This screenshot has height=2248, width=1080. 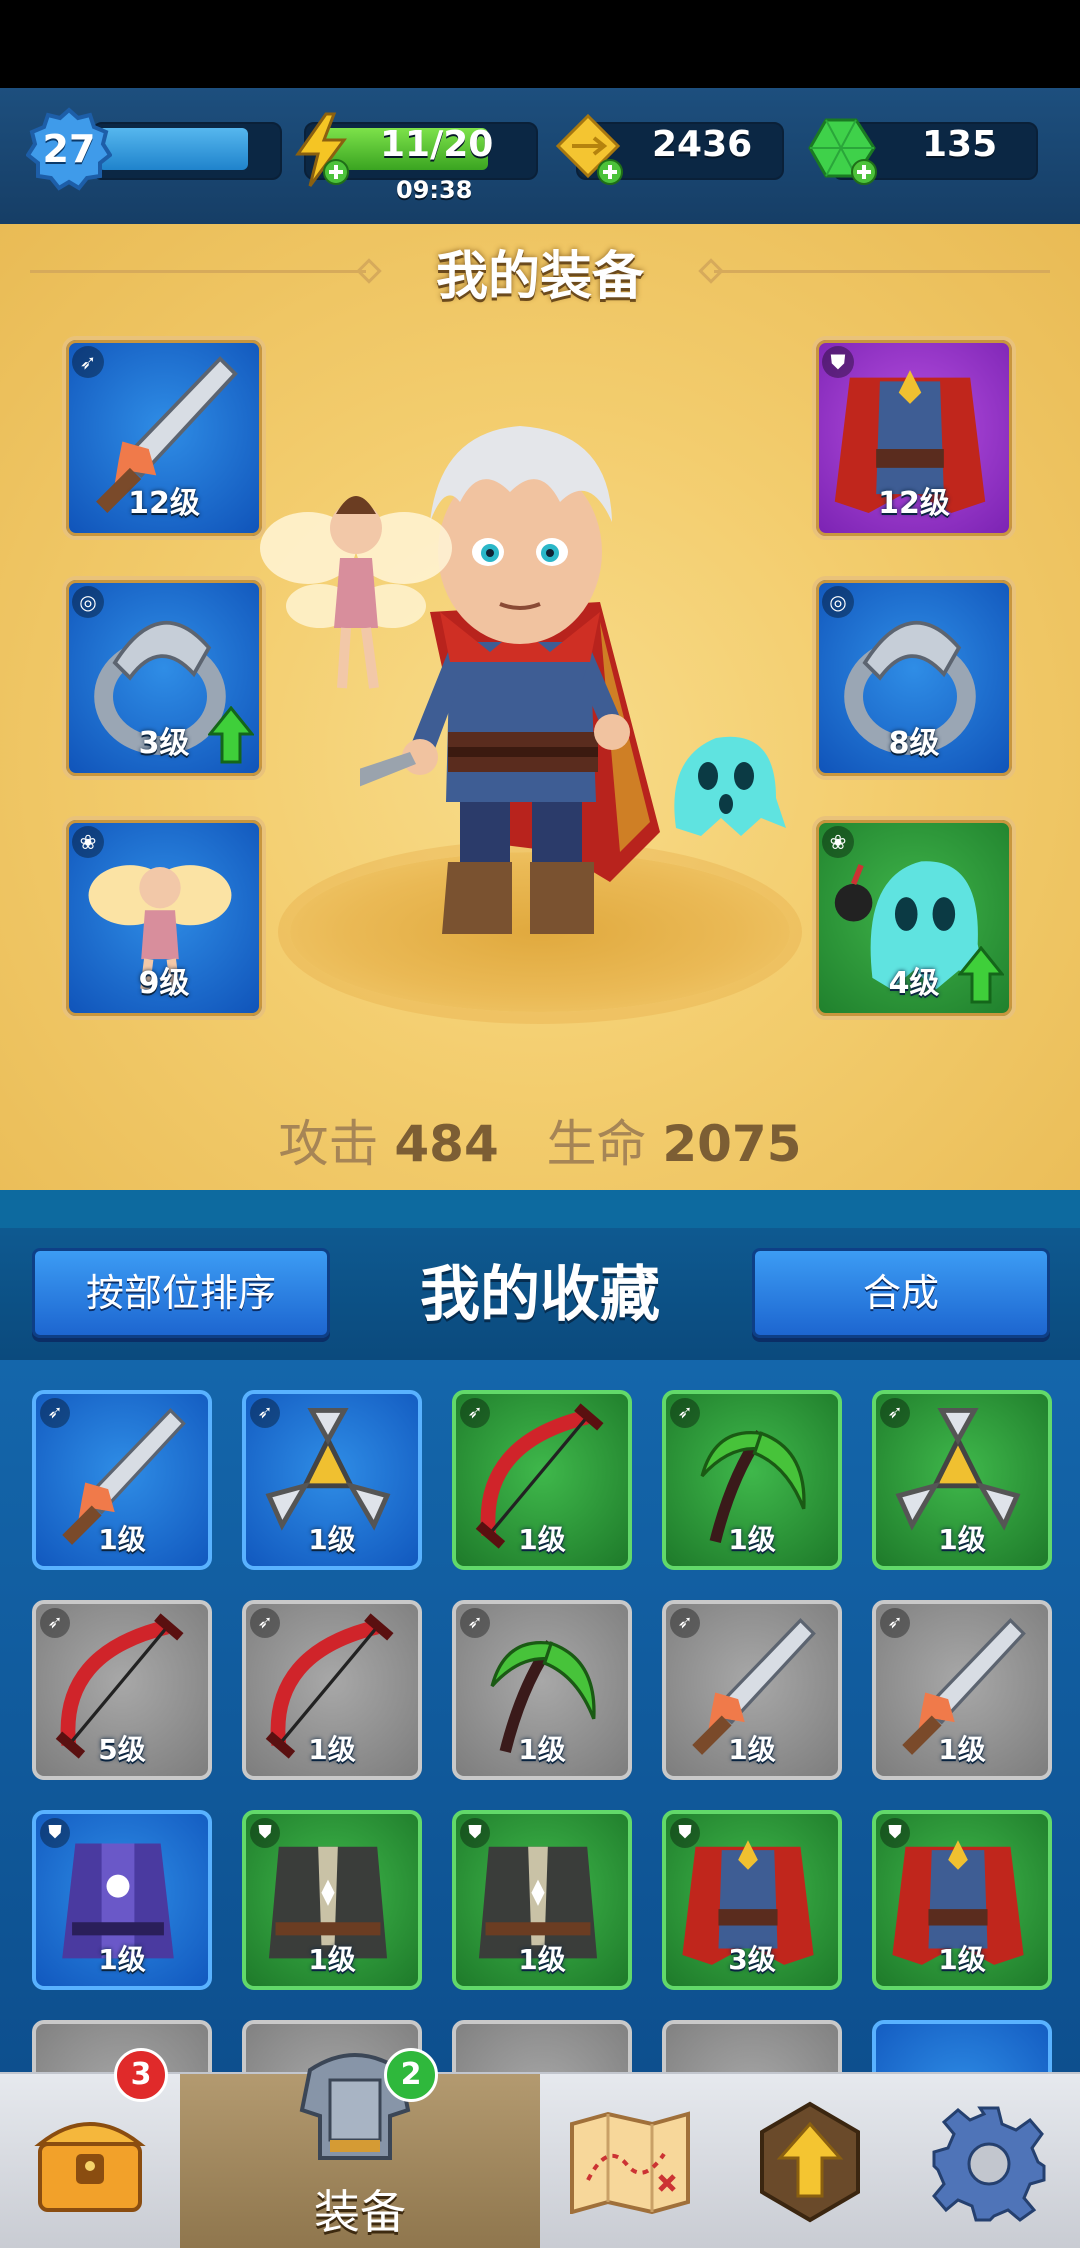 What do you see at coordinates (630, 2162) in the screenshot?
I see `treasure-map-icon` at bounding box center [630, 2162].